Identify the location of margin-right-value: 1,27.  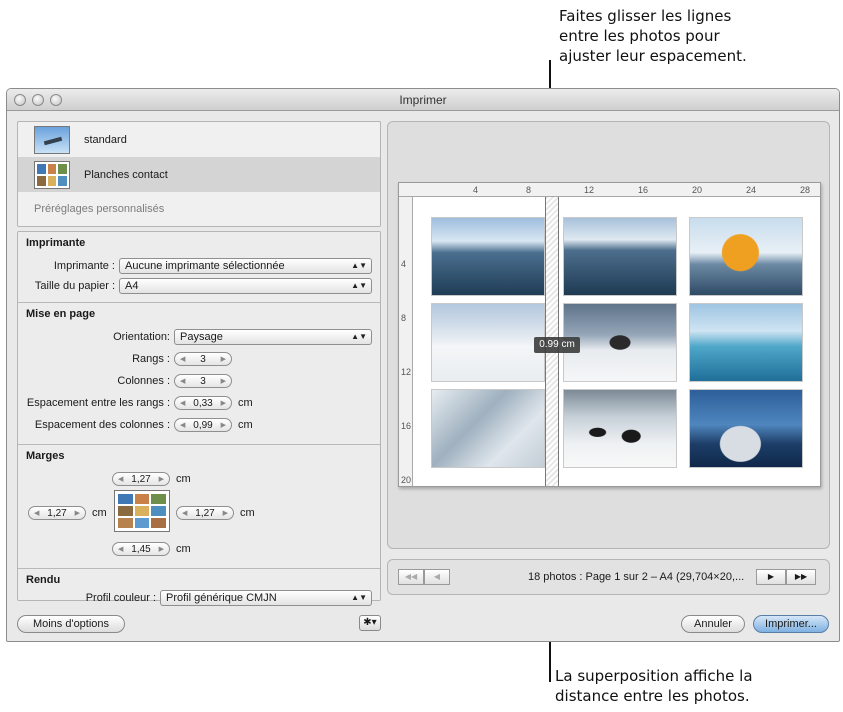
(205, 513).